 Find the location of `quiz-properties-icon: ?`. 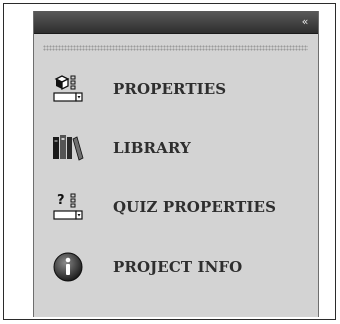

quiz-properties-icon: ? is located at coordinates (68, 207).